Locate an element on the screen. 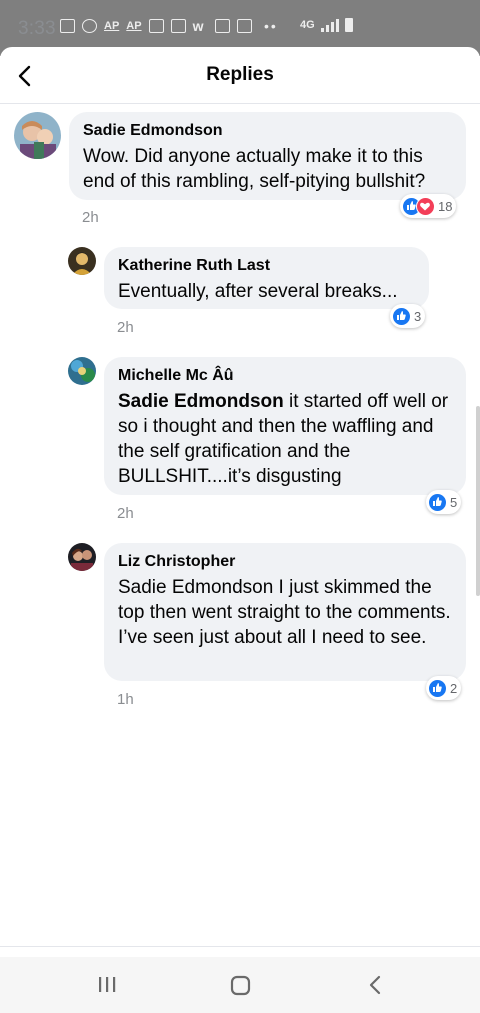 Image resolution: width=480 pixels, height=1013 pixels. signal-icon is located at coordinates (329, 25).